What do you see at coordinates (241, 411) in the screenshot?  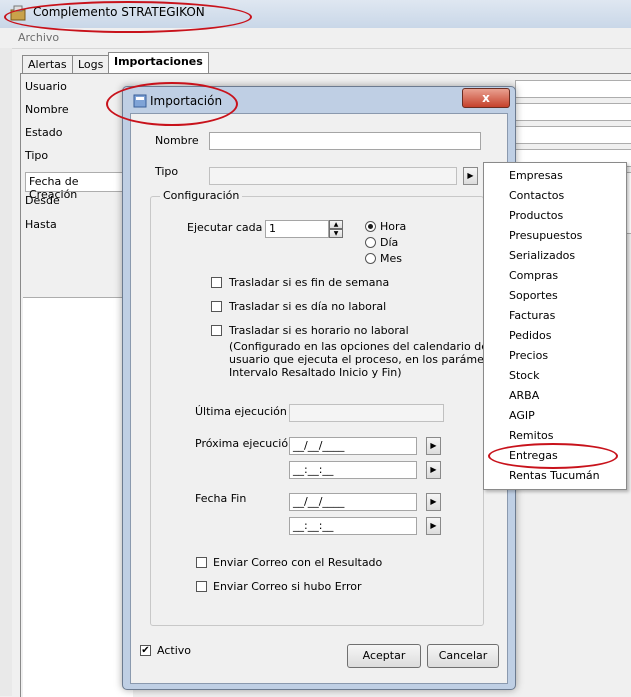 I see `label-ultima-ejecucion: Última ejecución` at bounding box center [241, 411].